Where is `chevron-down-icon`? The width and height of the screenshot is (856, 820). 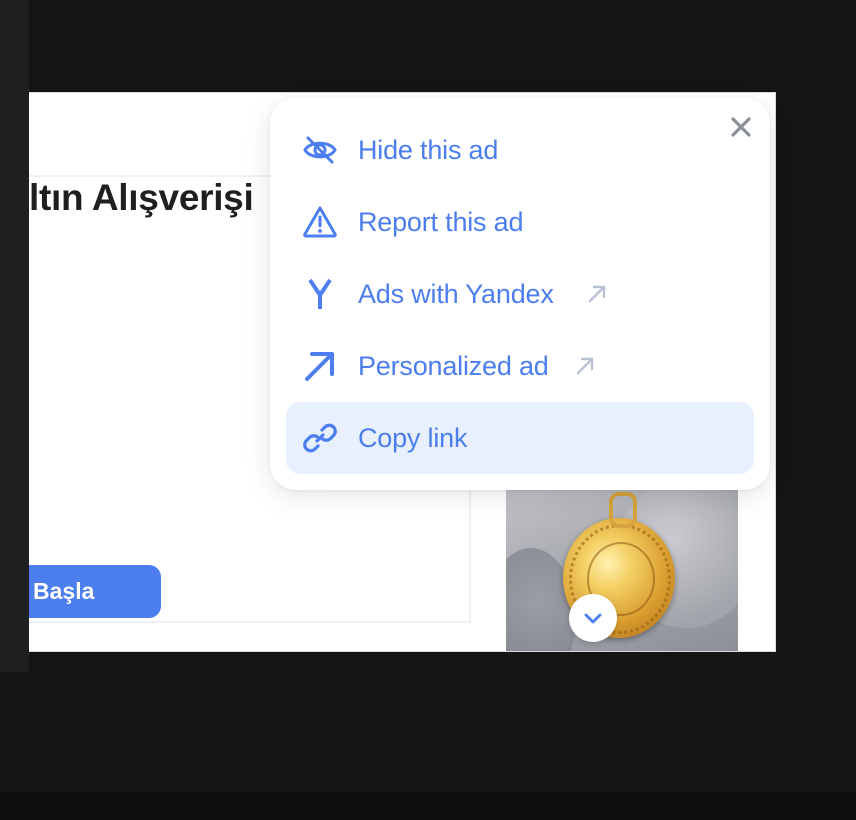 chevron-down-icon is located at coordinates (593, 618).